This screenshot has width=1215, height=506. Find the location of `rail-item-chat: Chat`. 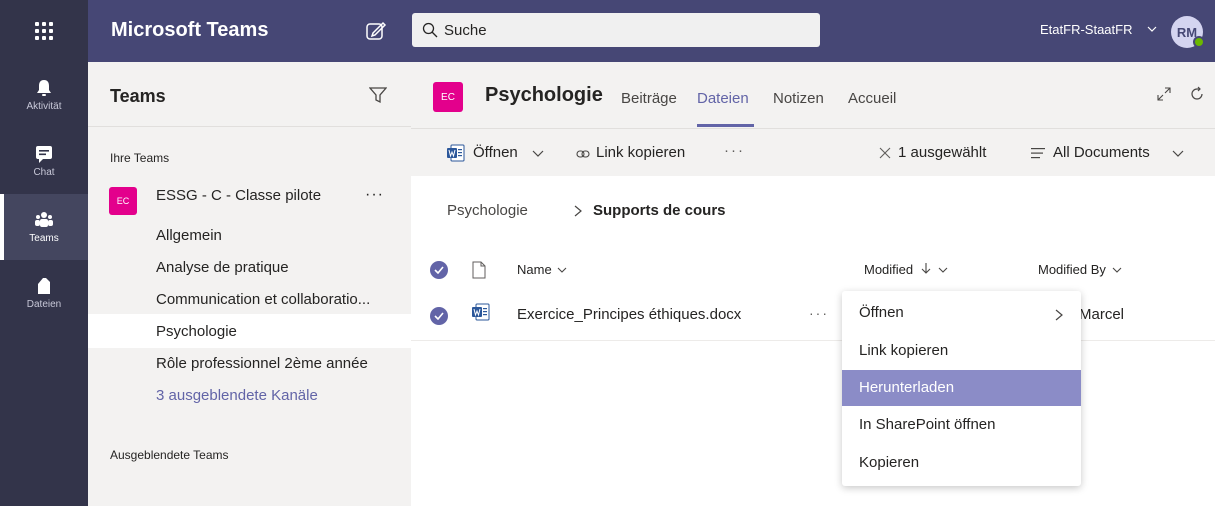

rail-item-chat: Chat is located at coordinates (44, 161).